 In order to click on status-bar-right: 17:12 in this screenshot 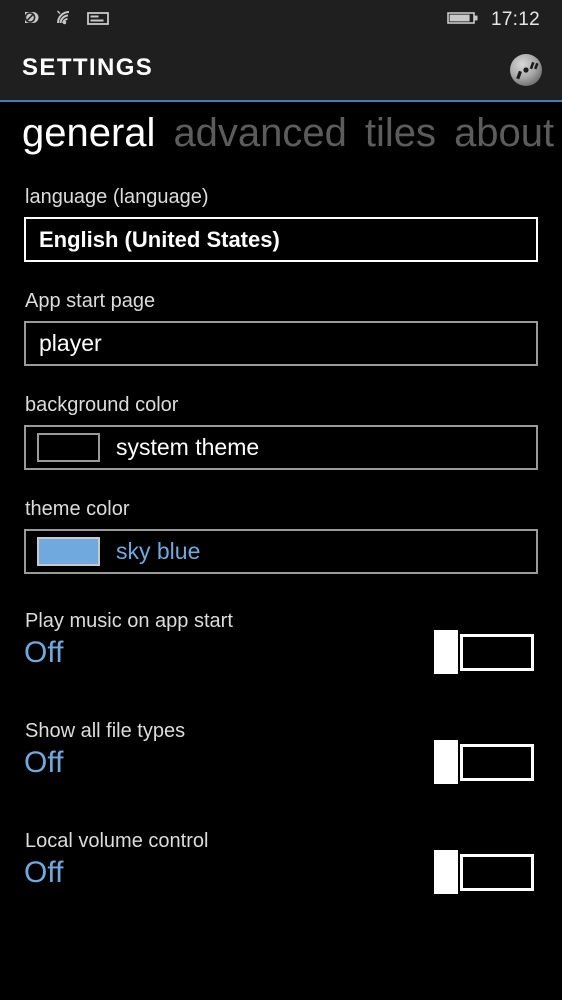, I will do `click(493, 20)`.